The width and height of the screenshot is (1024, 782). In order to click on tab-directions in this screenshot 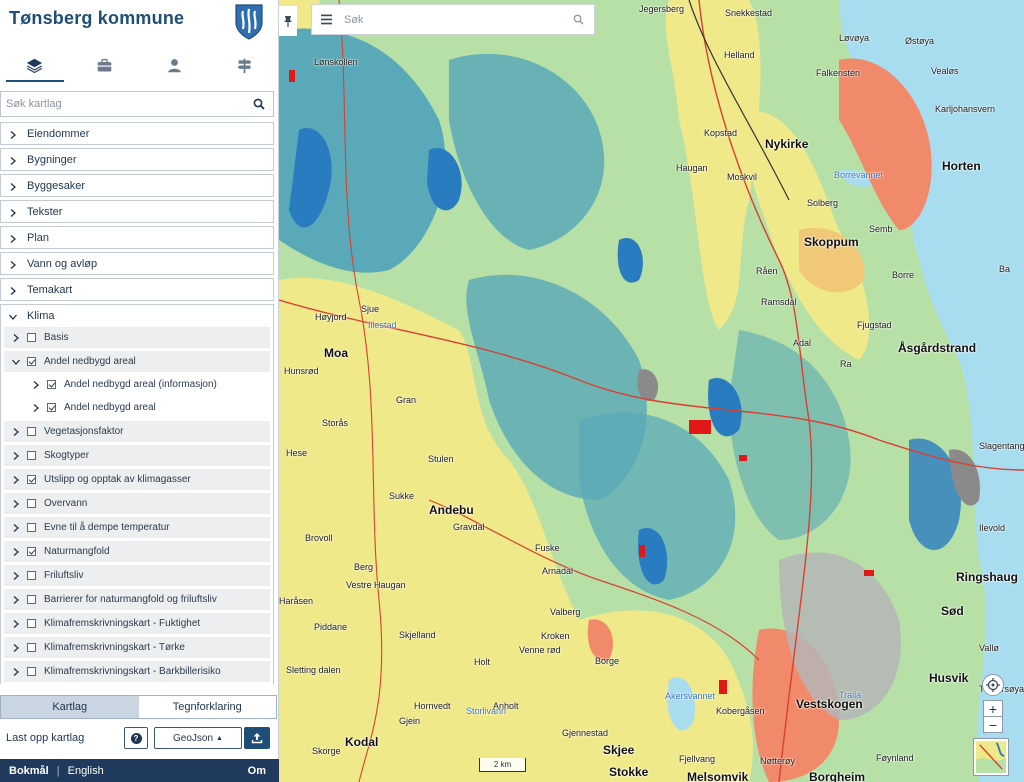, I will do `click(244, 65)`.